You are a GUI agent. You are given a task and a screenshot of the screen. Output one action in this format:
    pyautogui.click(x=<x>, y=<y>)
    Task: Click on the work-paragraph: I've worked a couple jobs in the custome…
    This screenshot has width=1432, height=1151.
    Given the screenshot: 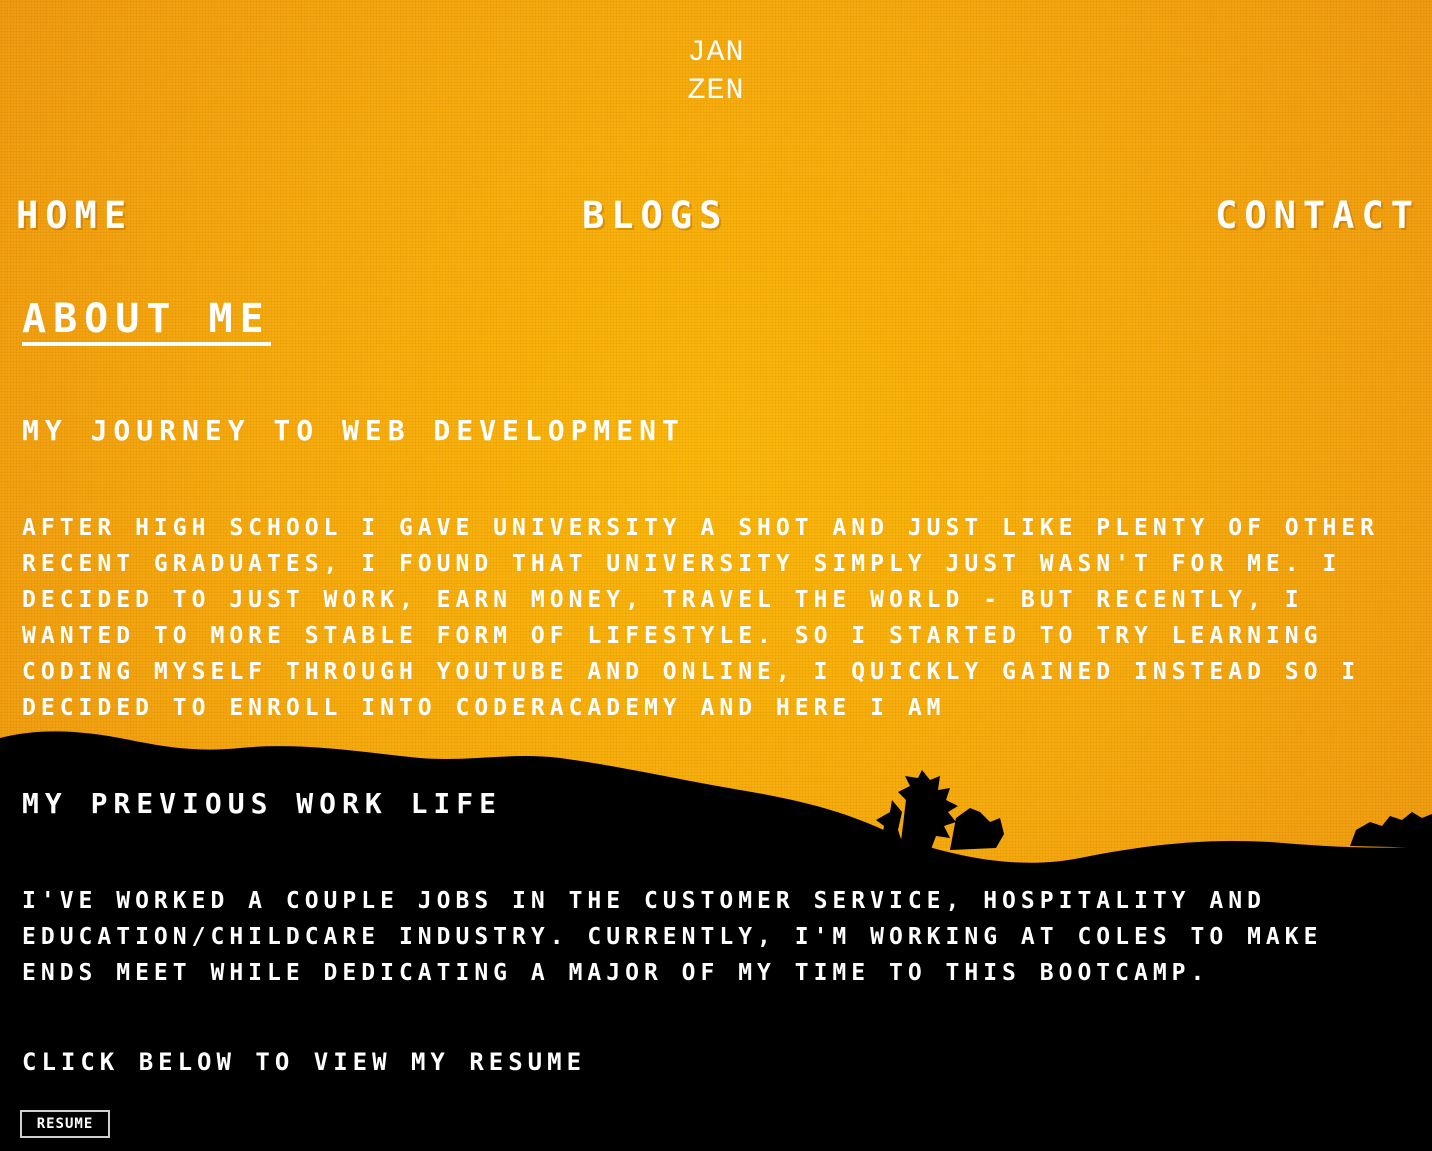 What is the action you would take?
    pyautogui.click(x=672, y=937)
    